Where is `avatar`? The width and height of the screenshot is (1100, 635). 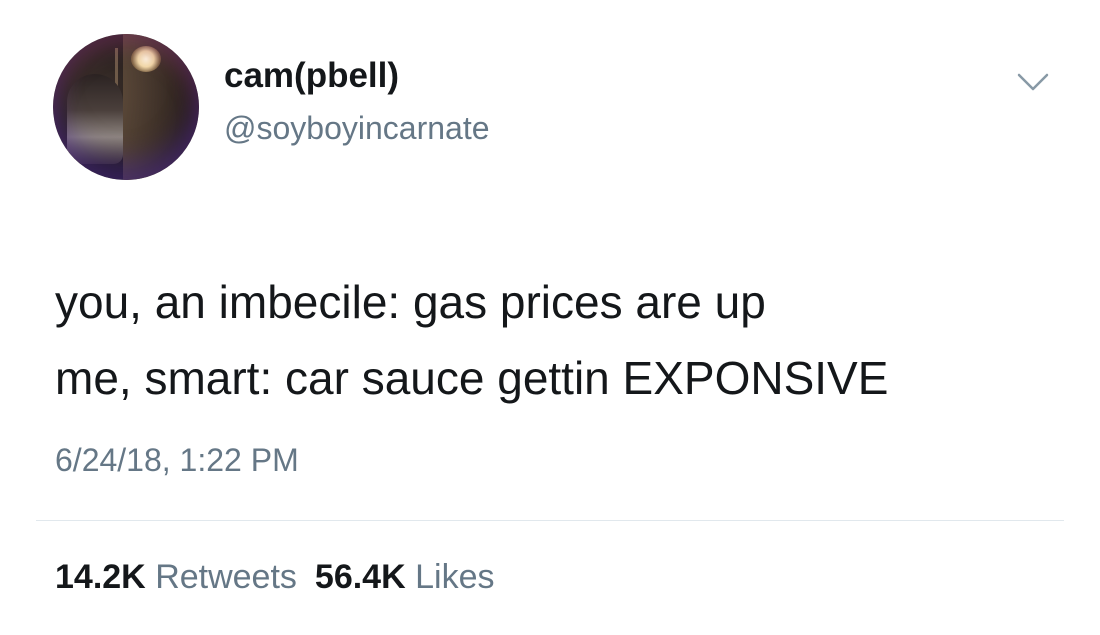 avatar is located at coordinates (126, 107).